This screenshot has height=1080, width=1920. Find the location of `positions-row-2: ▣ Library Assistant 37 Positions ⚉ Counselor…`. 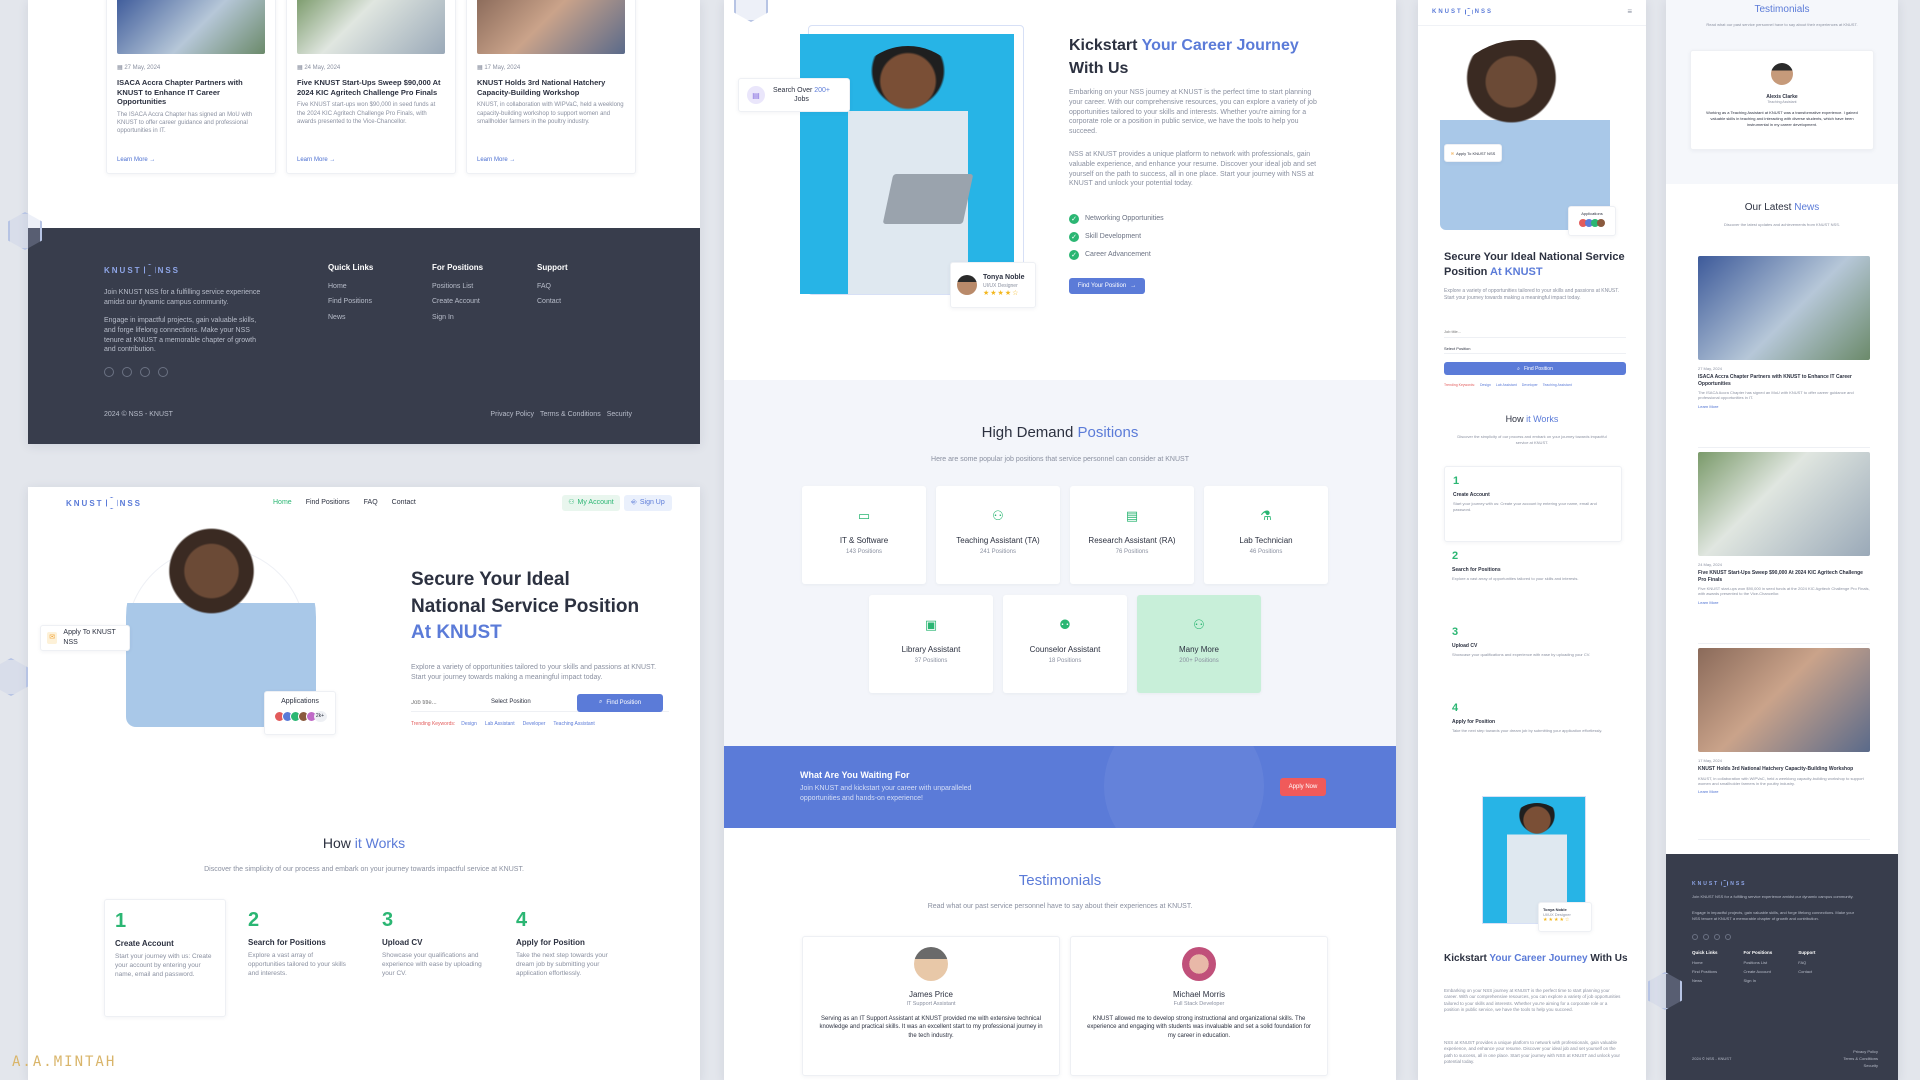

positions-row-2: ▣ Library Assistant 37 Positions ⚉ Counselor… is located at coordinates (1065, 644).